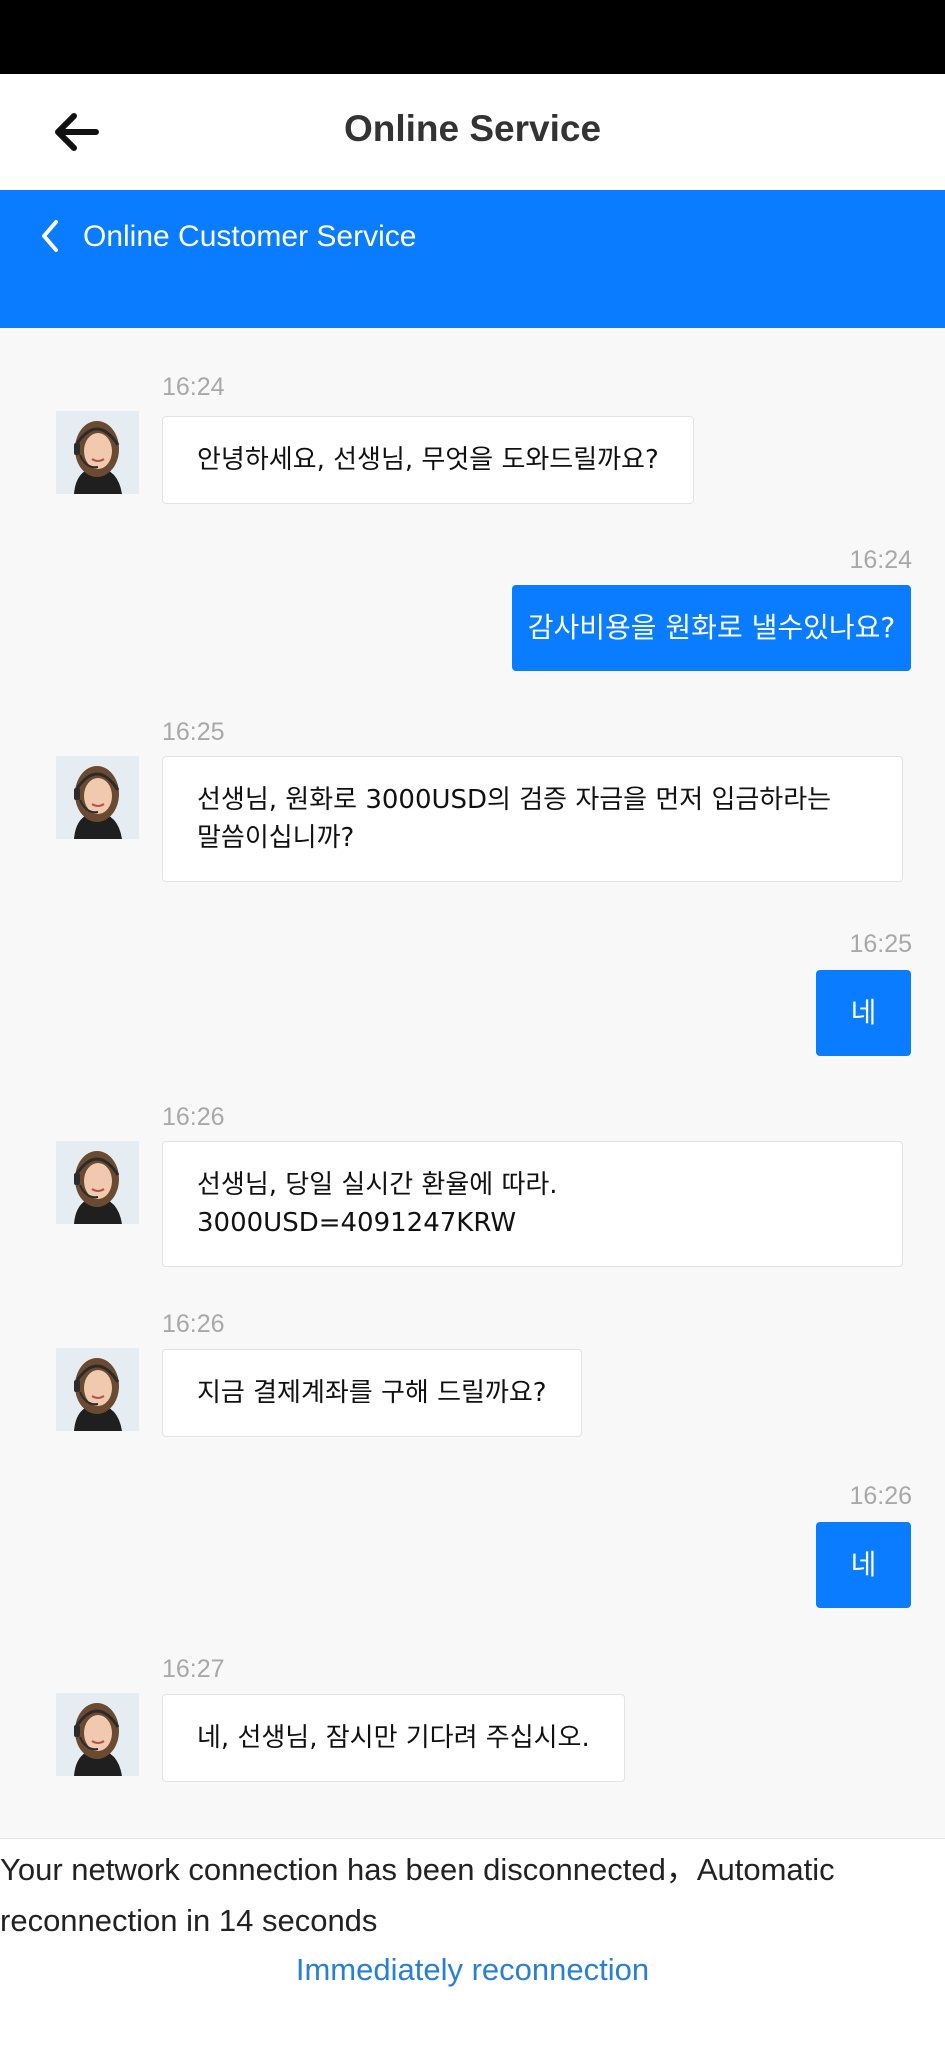 This screenshot has width=945, height=2048. I want to click on message-text-line2: 말씀이십니까?, so click(276, 838).